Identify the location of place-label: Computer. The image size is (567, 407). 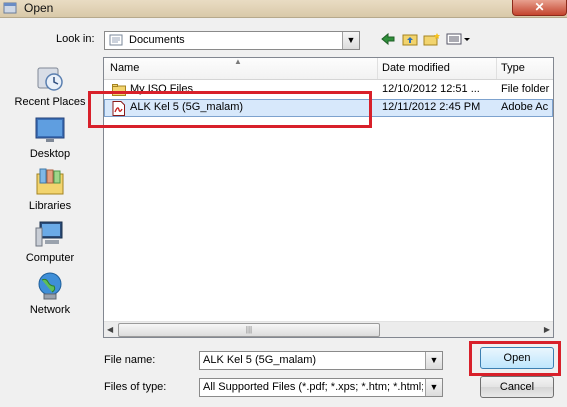
(50, 258).